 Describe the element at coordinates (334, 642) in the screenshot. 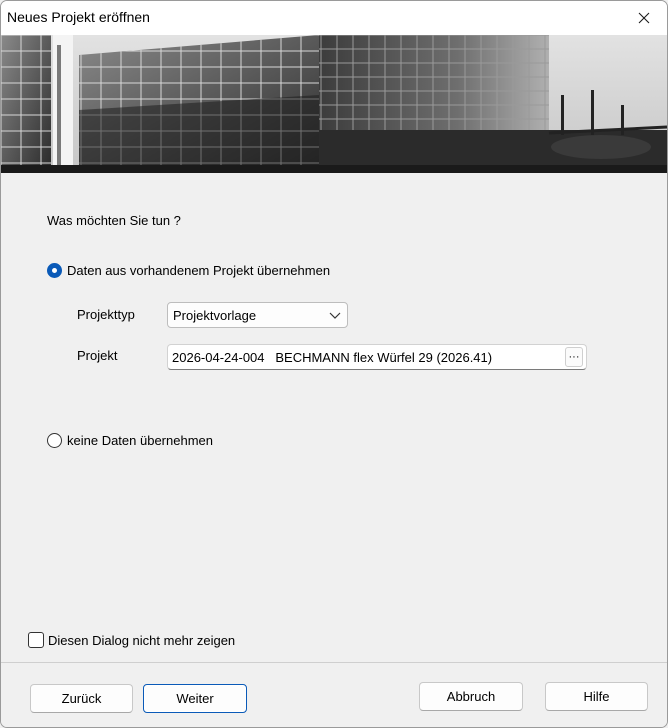

I see `checkbox-area: Diesen Dialog nicht mehr zeigen` at that location.